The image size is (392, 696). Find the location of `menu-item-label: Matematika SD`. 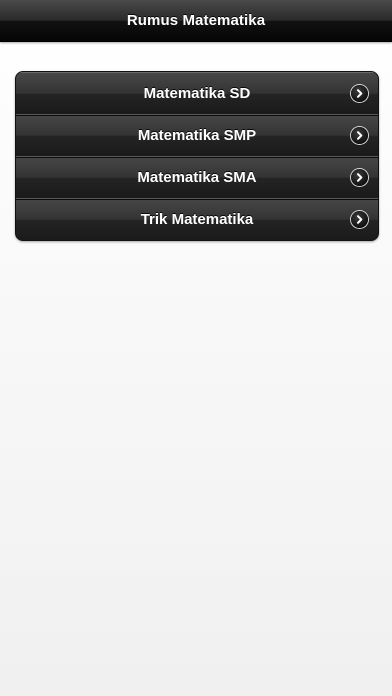

menu-item-label: Matematika SD is located at coordinates (197, 93).